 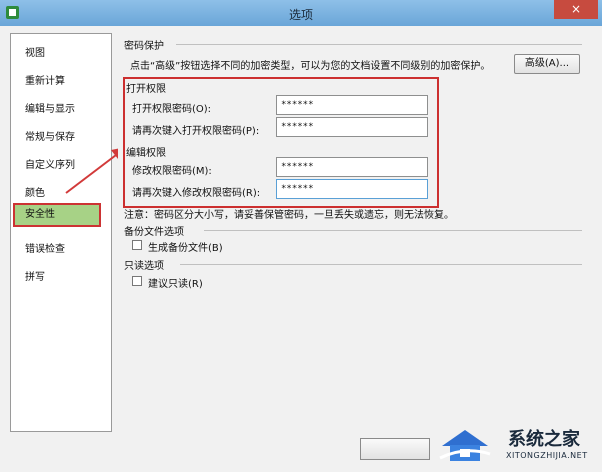 I want to click on open-confirm-field: ******, so click(x=352, y=127).